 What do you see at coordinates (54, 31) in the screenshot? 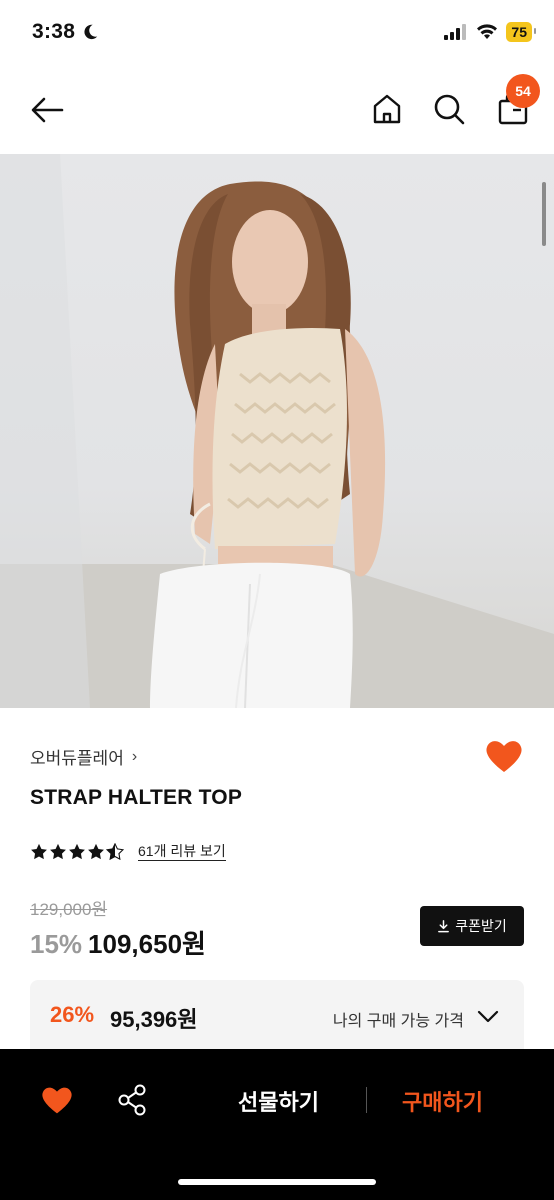
I see `time-text: 3:38` at bounding box center [54, 31].